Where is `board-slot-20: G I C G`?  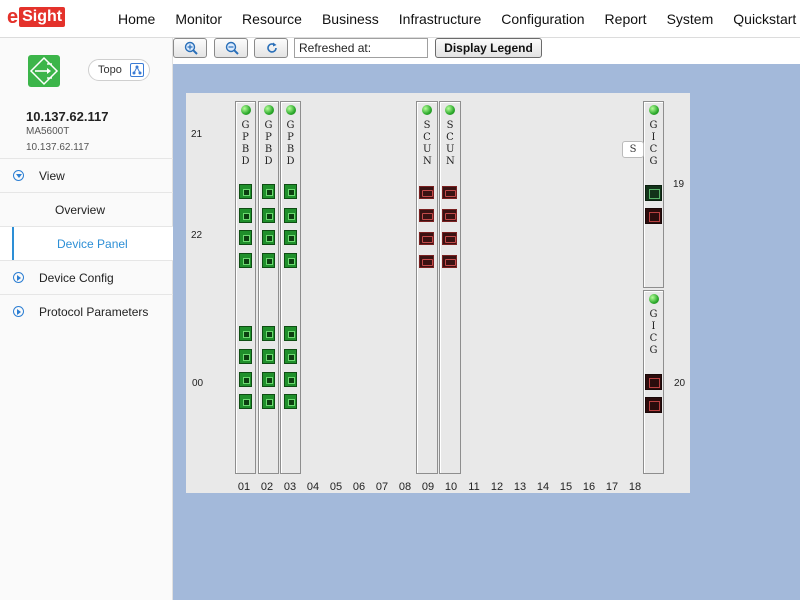 board-slot-20: G I C G is located at coordinates (653, 382).